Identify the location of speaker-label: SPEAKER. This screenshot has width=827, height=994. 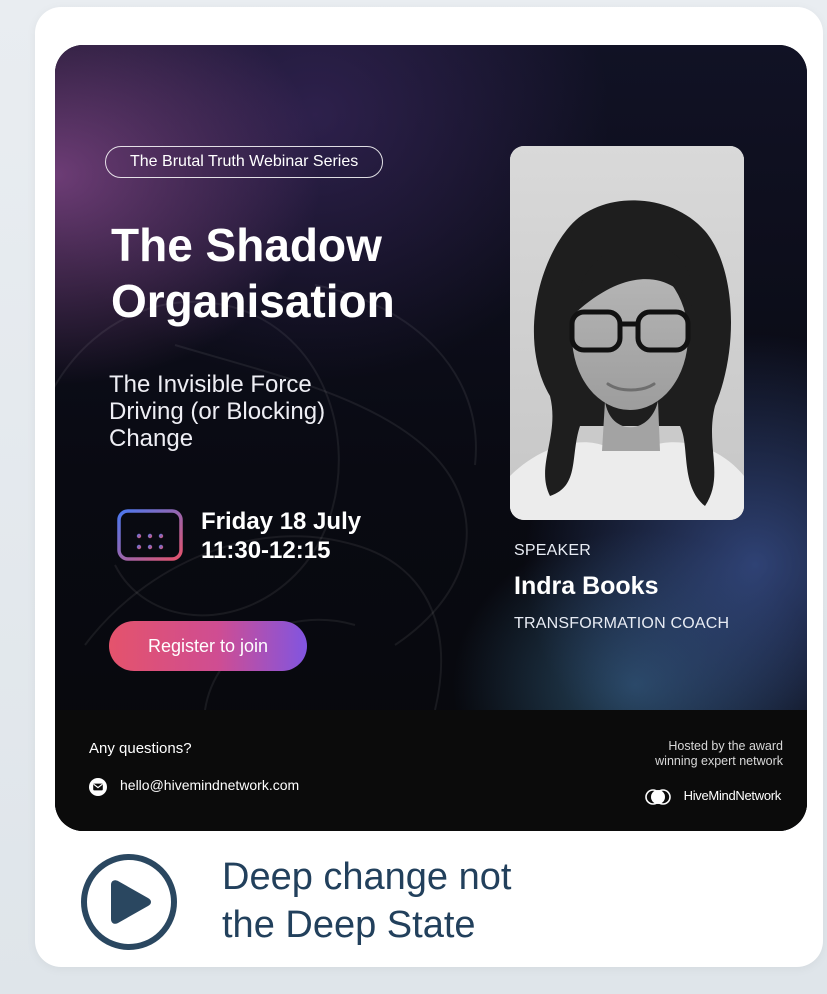
(552, 550).